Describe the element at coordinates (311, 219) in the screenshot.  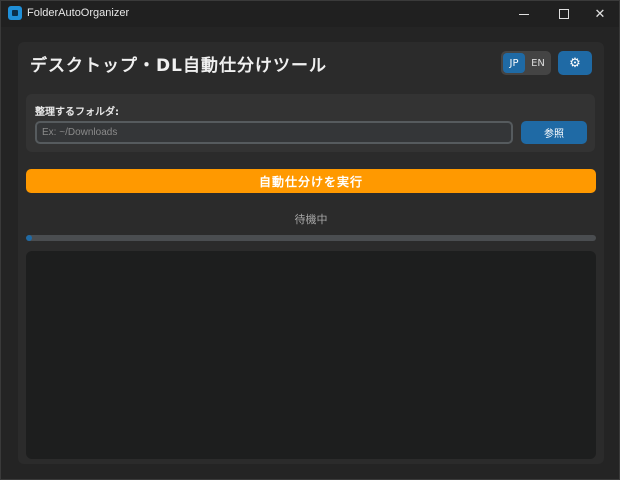
I see `status-label: 待機中` at that location.